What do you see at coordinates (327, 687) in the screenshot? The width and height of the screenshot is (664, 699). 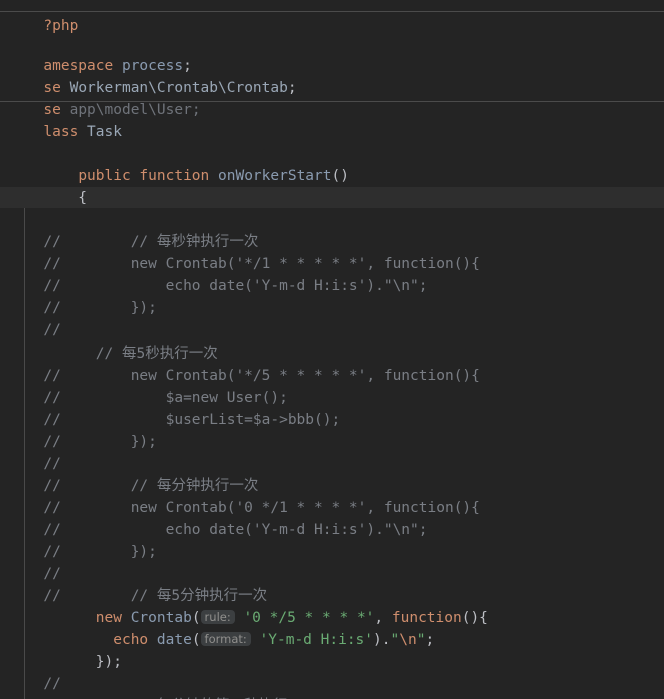 I see `code-line-commented: // // 每分钟的第一秒执行` at bounding box center [327, 687].